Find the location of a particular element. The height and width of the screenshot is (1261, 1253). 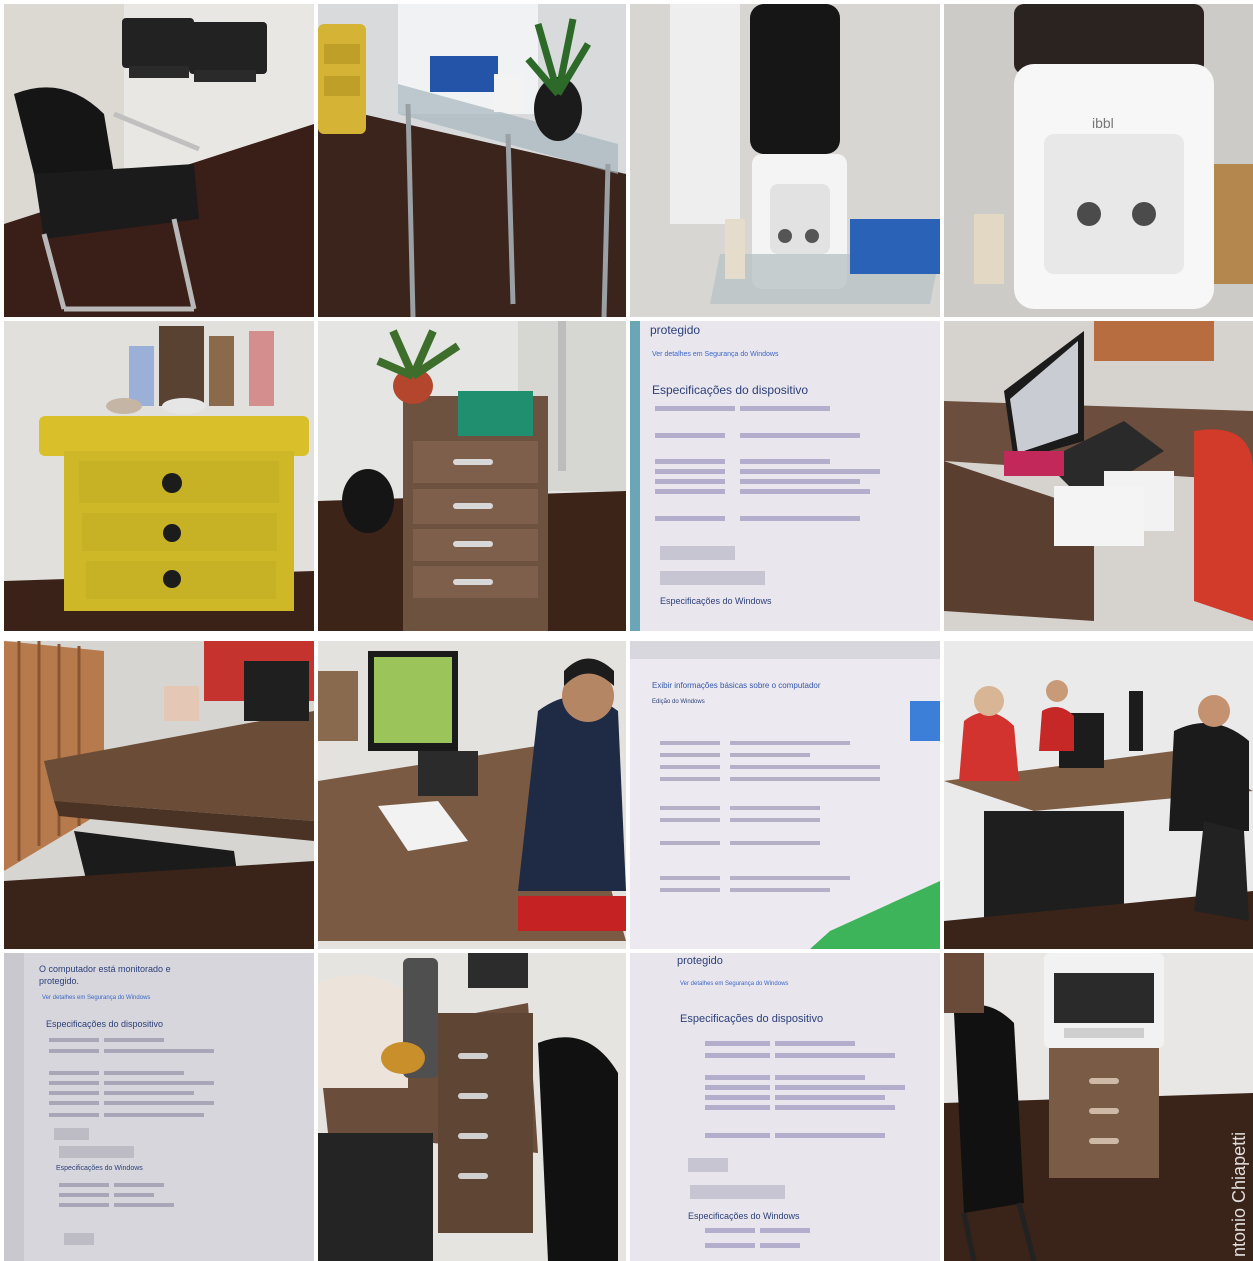

screen-edition-label: Edição do Windows is located at coordinates (678, 702).